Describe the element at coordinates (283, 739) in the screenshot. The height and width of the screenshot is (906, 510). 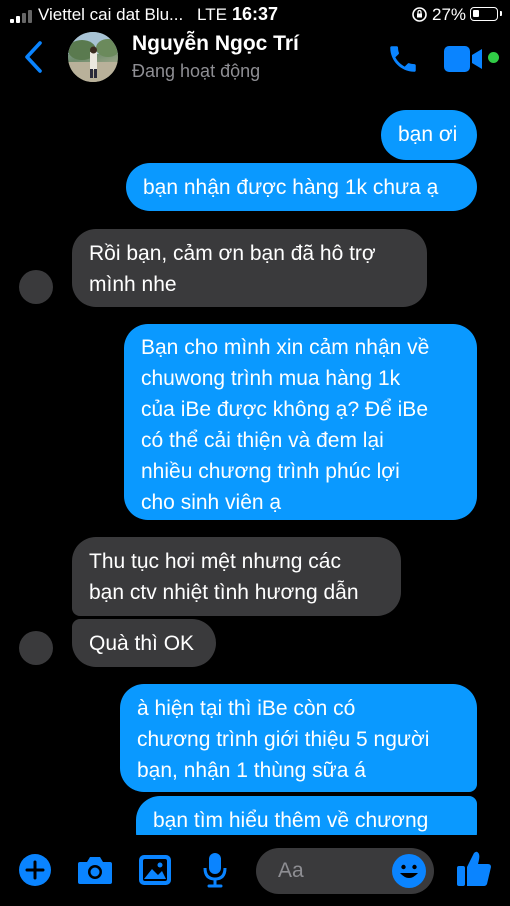
I see `message-line: chương trình giới thiệu 5 người` at that location.